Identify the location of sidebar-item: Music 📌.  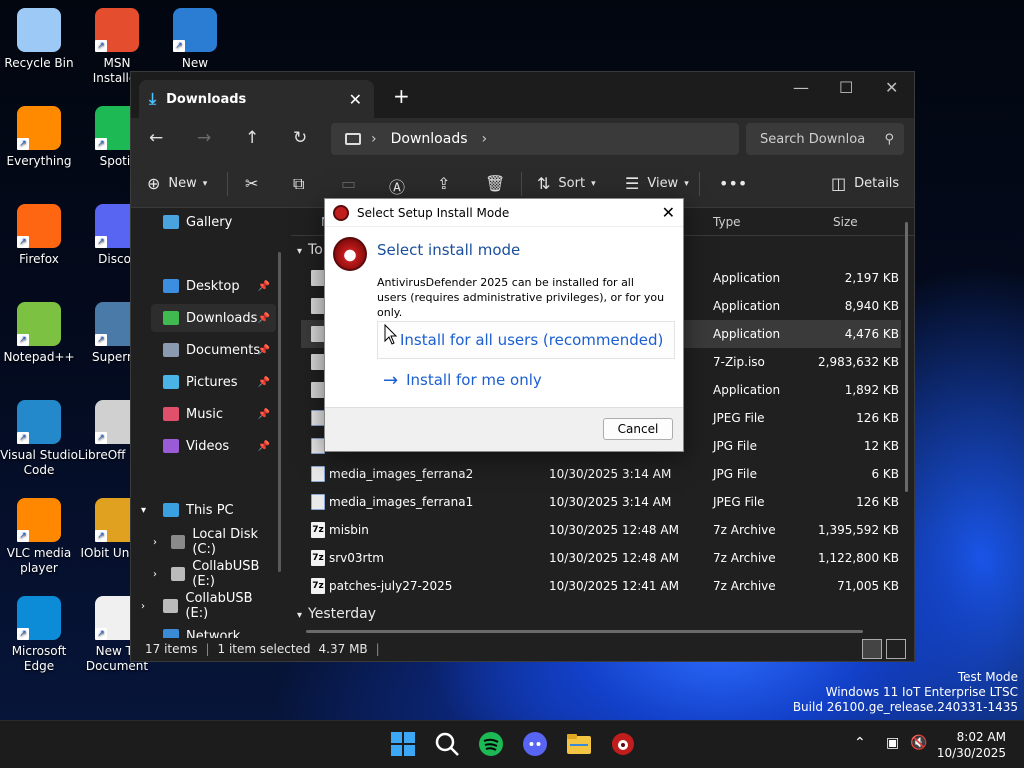
(203, 414).